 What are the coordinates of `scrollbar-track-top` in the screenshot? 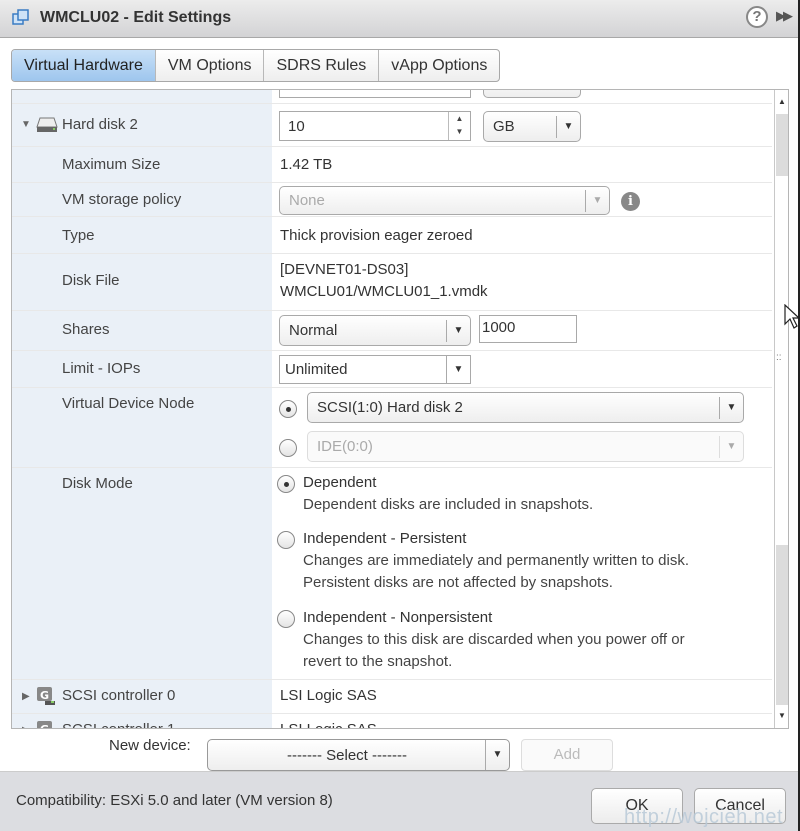 It's located at (782, 145).